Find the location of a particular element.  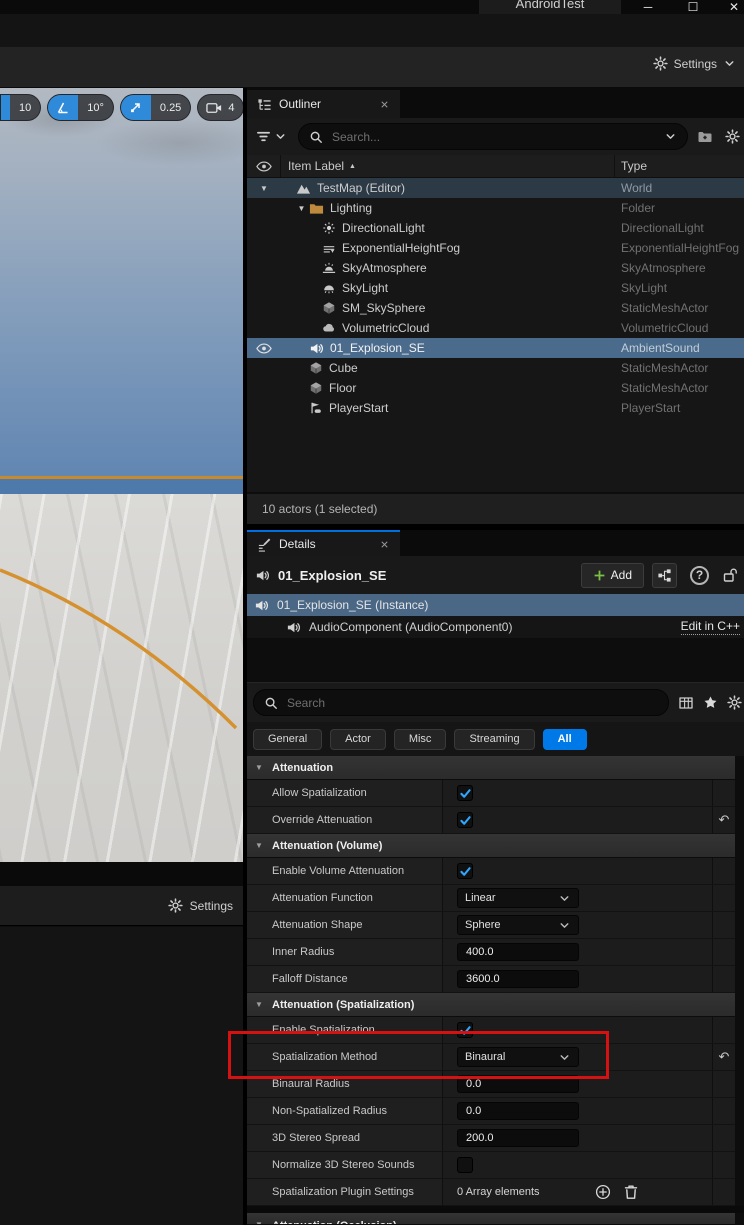

favorites-icon is located at coordinates (710, 702).